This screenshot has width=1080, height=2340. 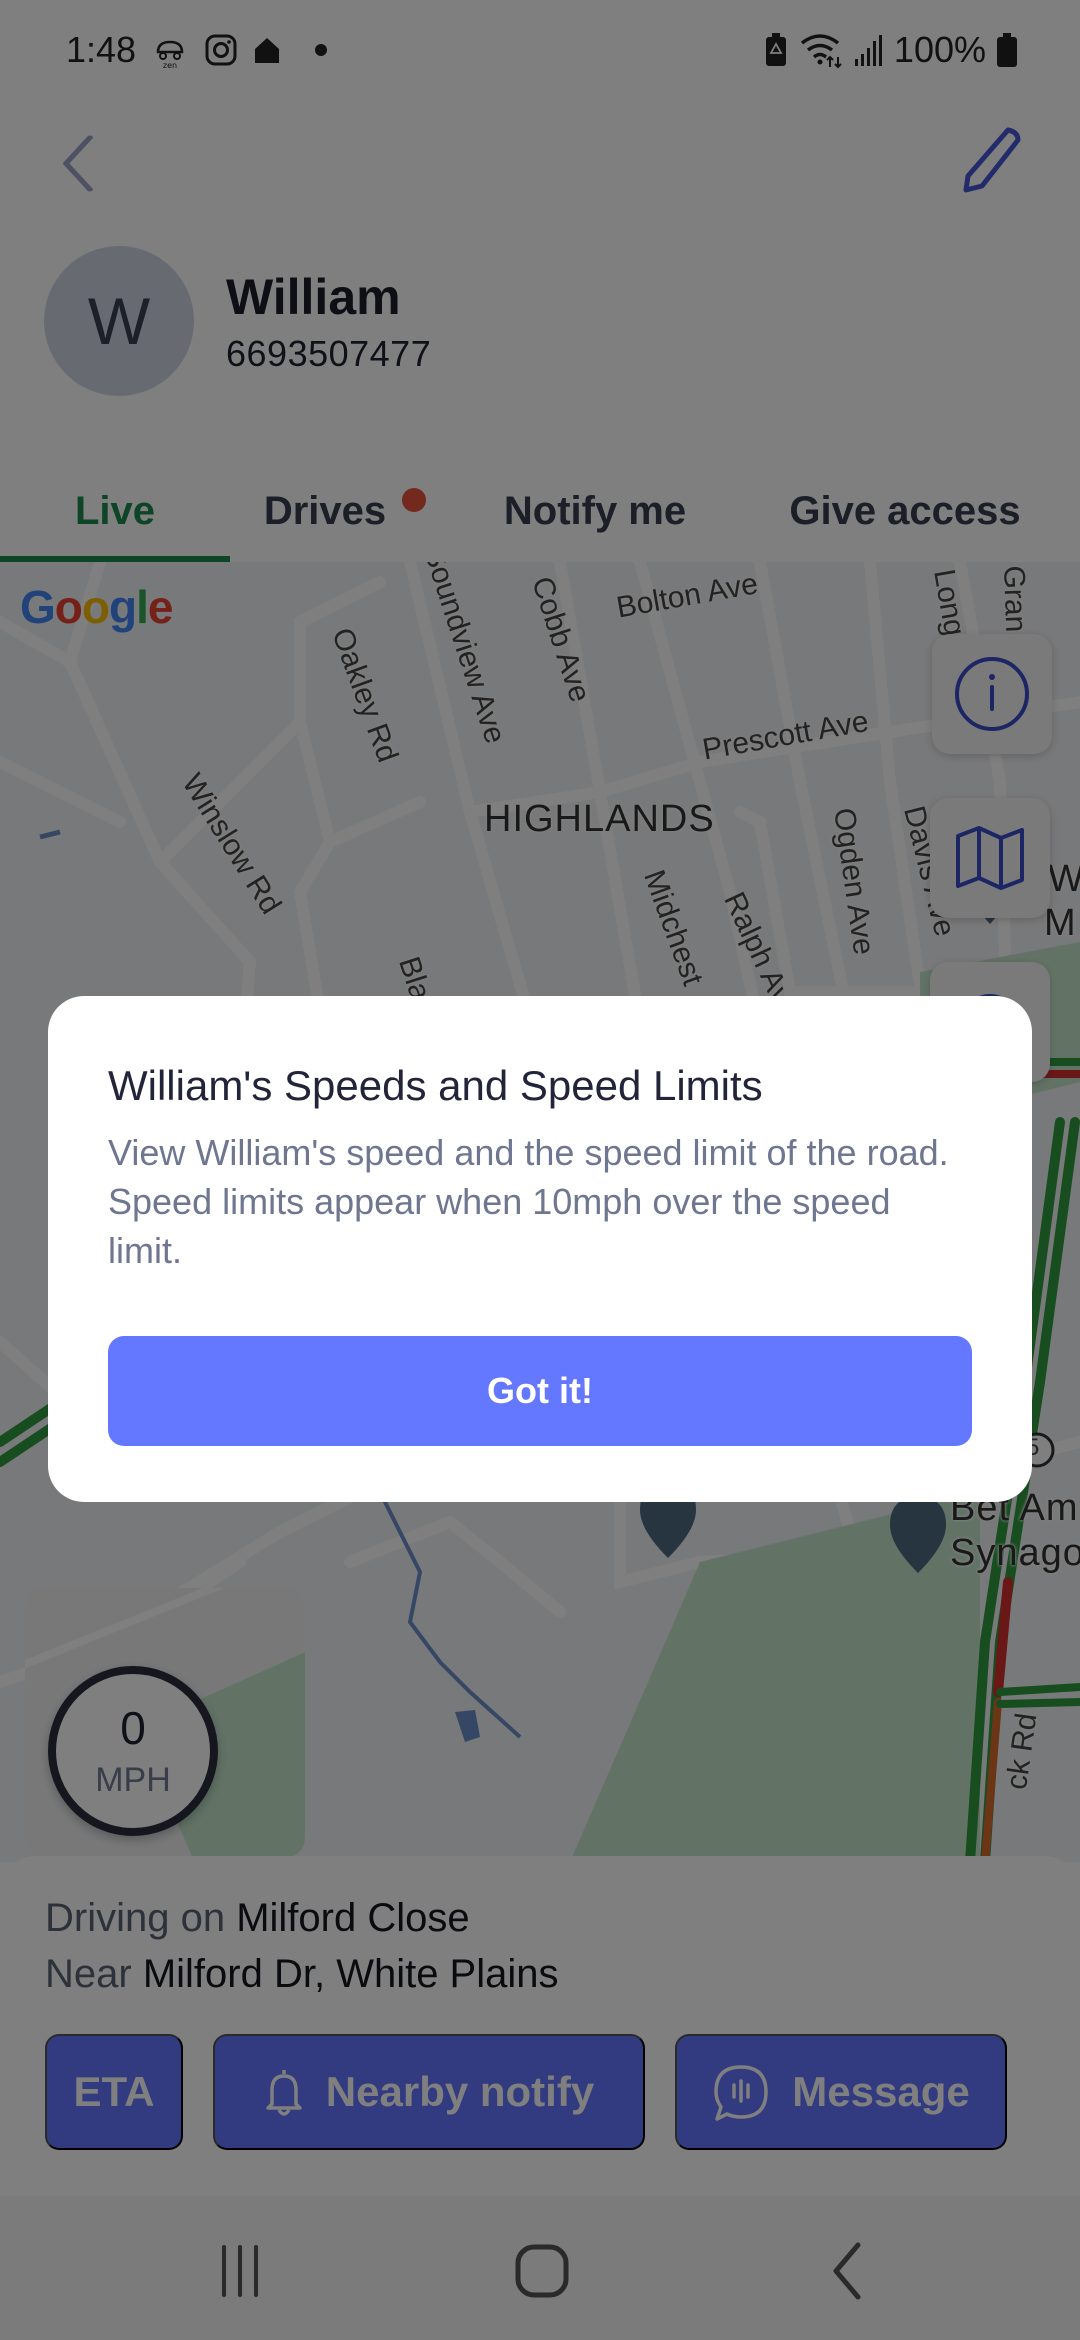 What do you see at coordinates (435, 1085) in the screenshot?
I see `dialog-title: William's Speeds and Speed Limits` at bounding box center [435, 1085].